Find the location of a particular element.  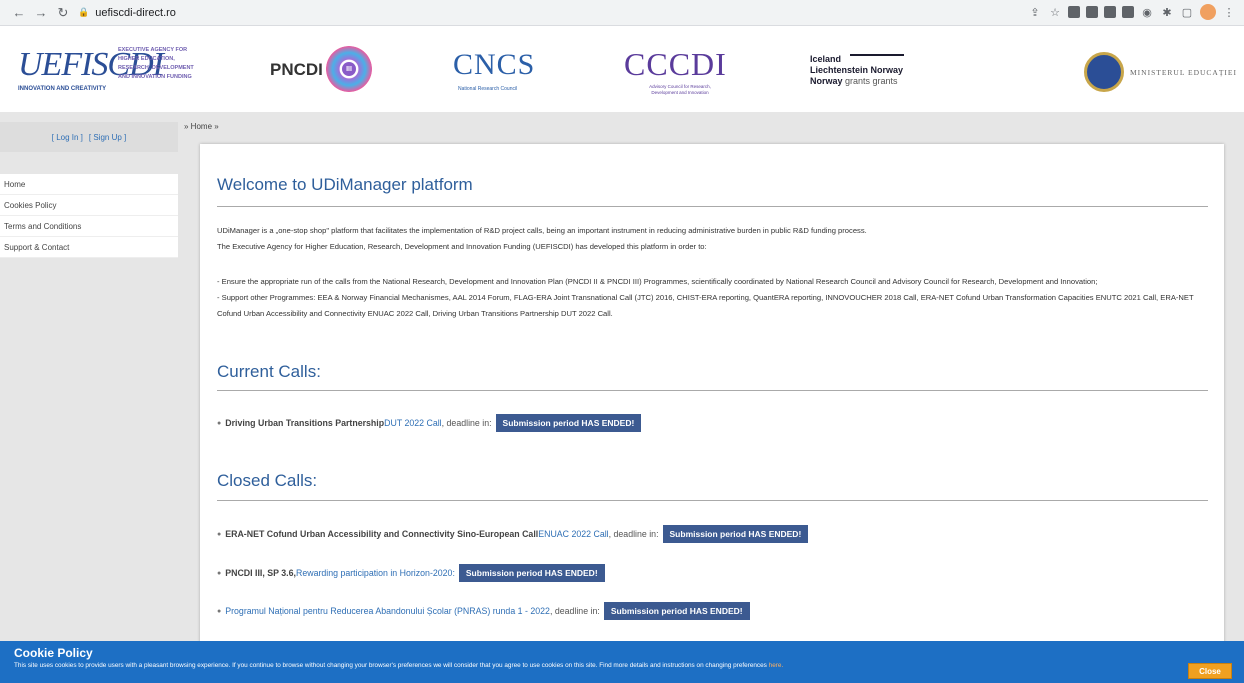

grants-line: Norway grants grants is located at coordinates (856, 81).